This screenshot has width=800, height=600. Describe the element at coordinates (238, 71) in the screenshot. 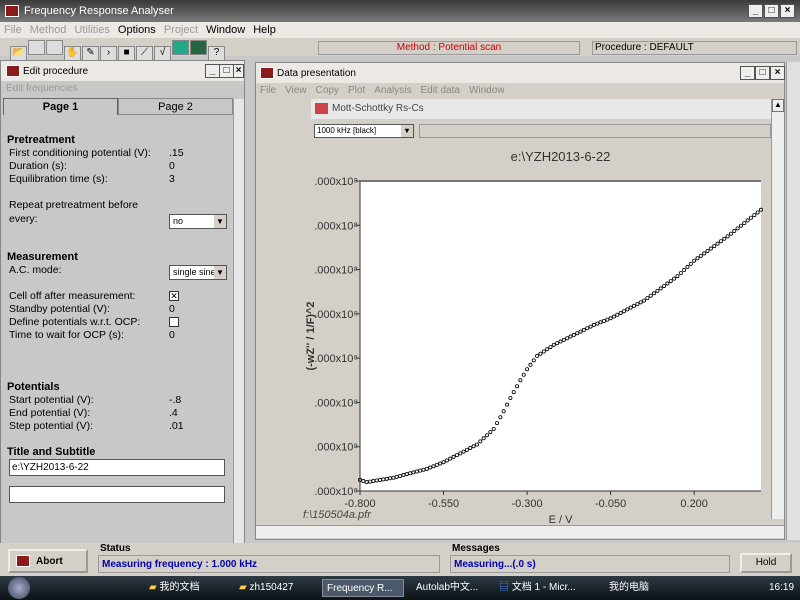

I see `panel-close-button: ×` at that location.